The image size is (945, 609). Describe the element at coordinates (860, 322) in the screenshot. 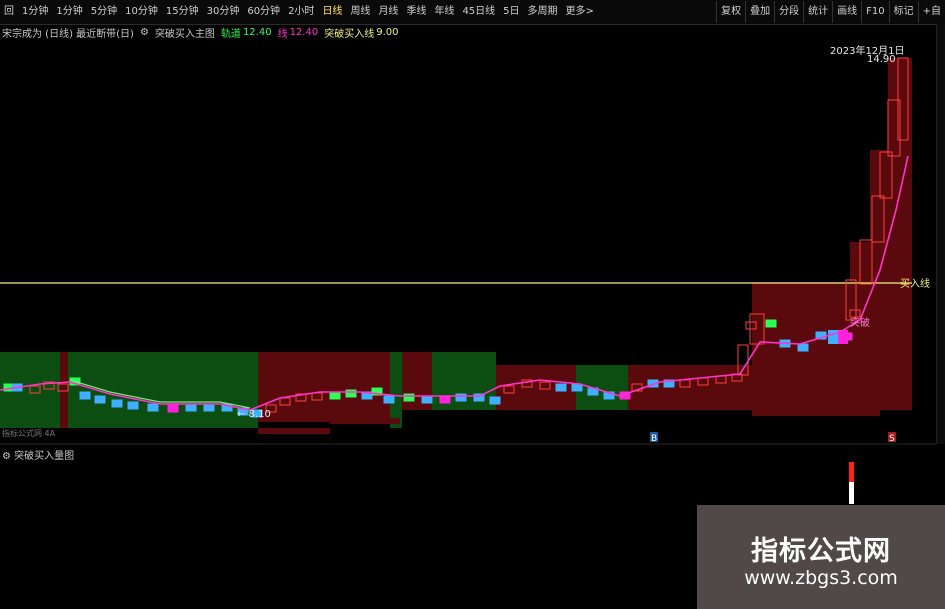

I see `breakout-label: 突破` at that location.